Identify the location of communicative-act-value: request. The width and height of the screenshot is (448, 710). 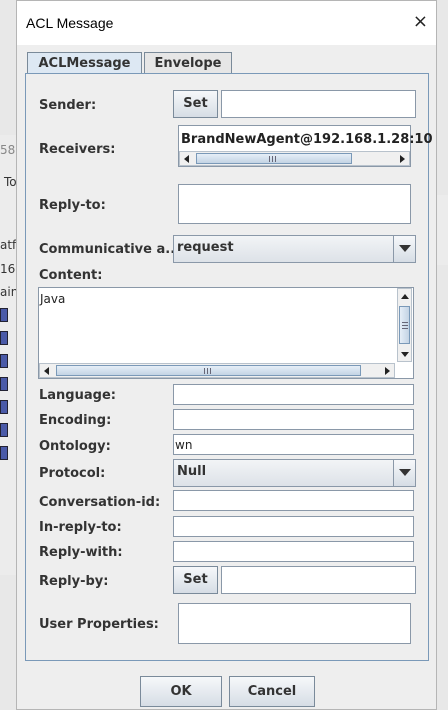
(205, 247).